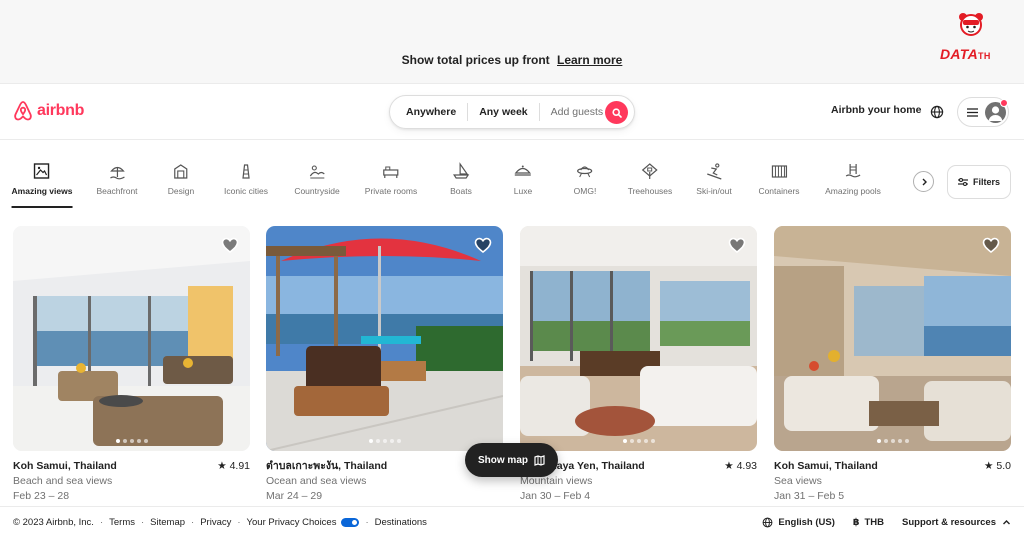 The image size is (1024, 536). Describe the element at coordinates (523, 179) in the screenshot. I see `category-luxe: Luxe` at that location.